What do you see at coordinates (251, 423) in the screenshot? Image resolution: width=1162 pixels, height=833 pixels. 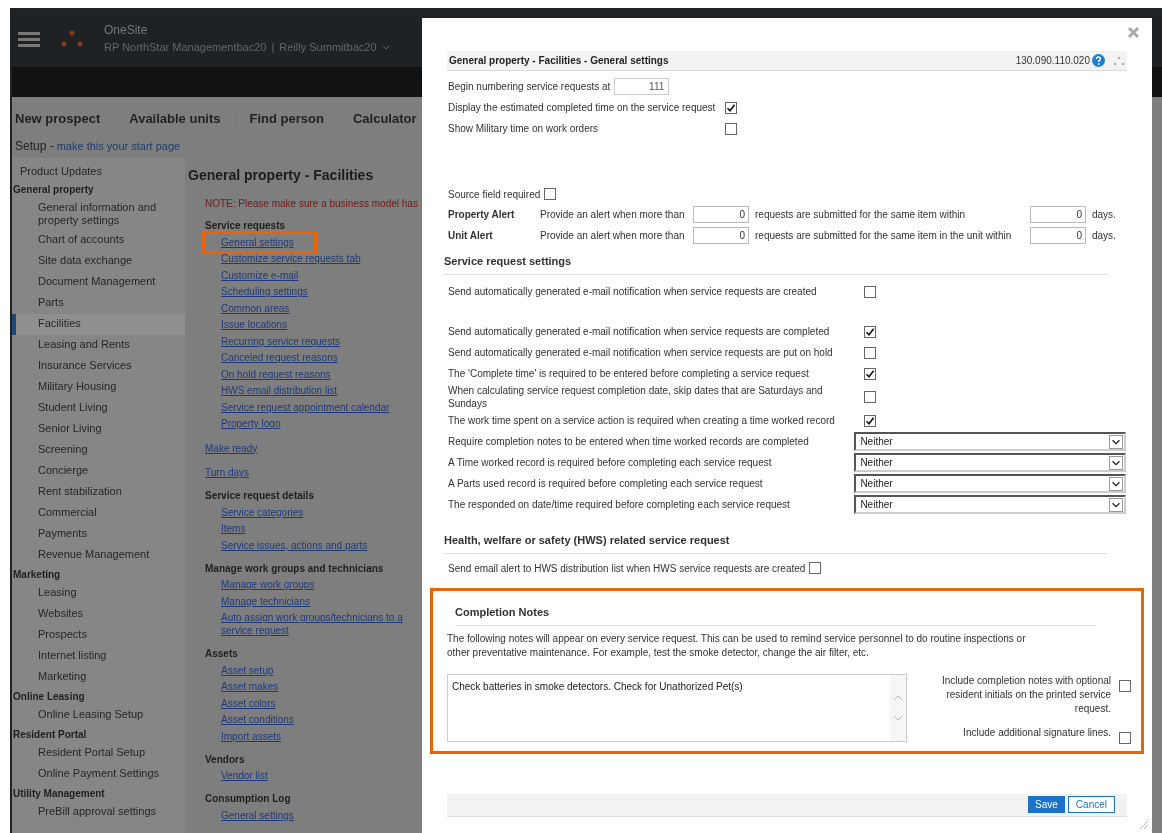 I see `settings-link: Property logo` at bounding box center [251, 423].